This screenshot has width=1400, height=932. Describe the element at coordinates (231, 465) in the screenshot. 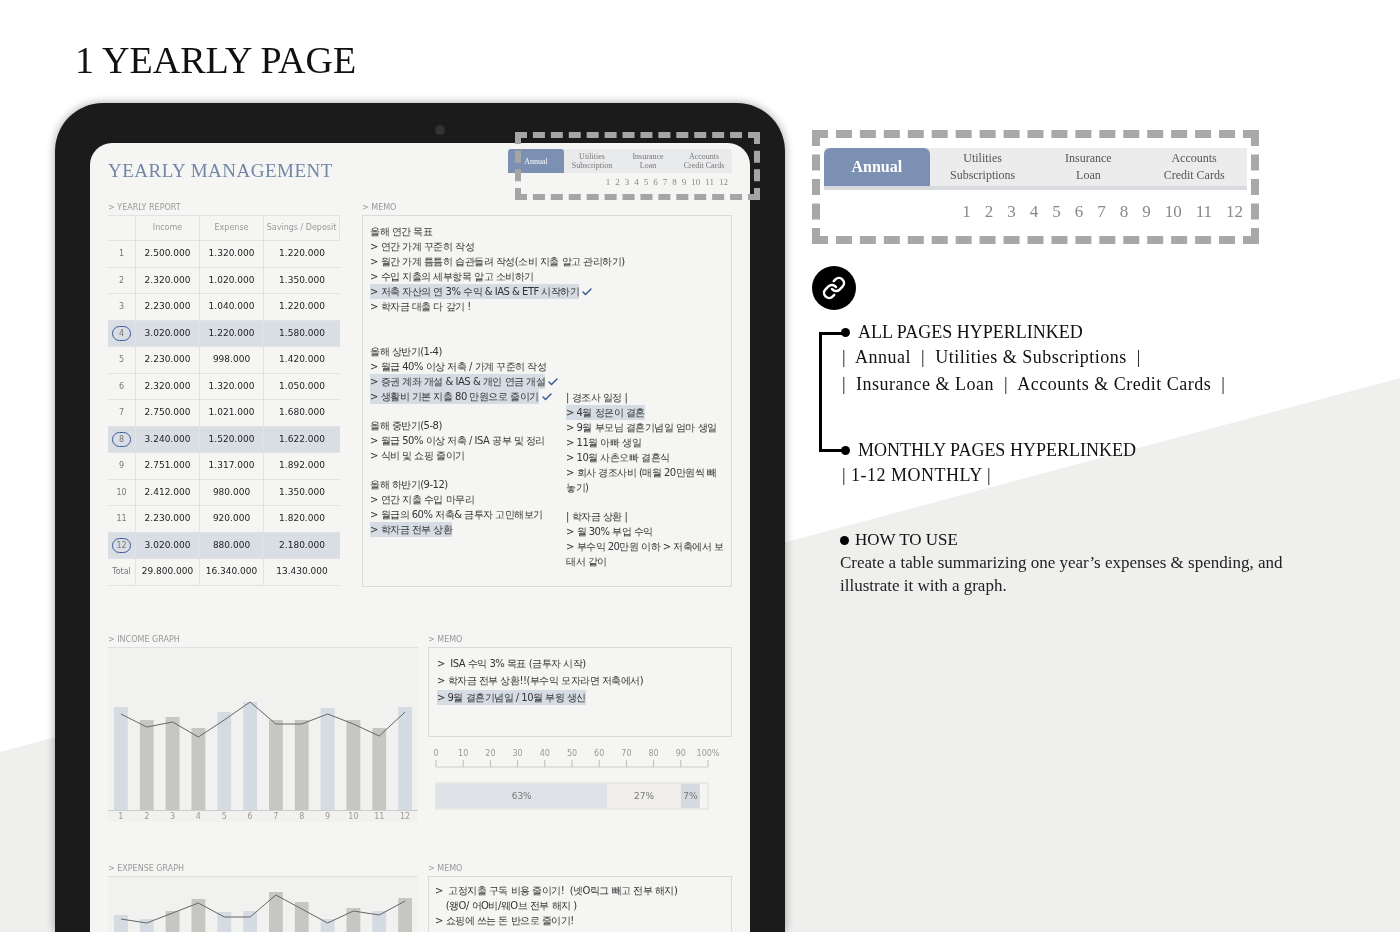

I see `table-cell-text: 1.317.000` at that location.